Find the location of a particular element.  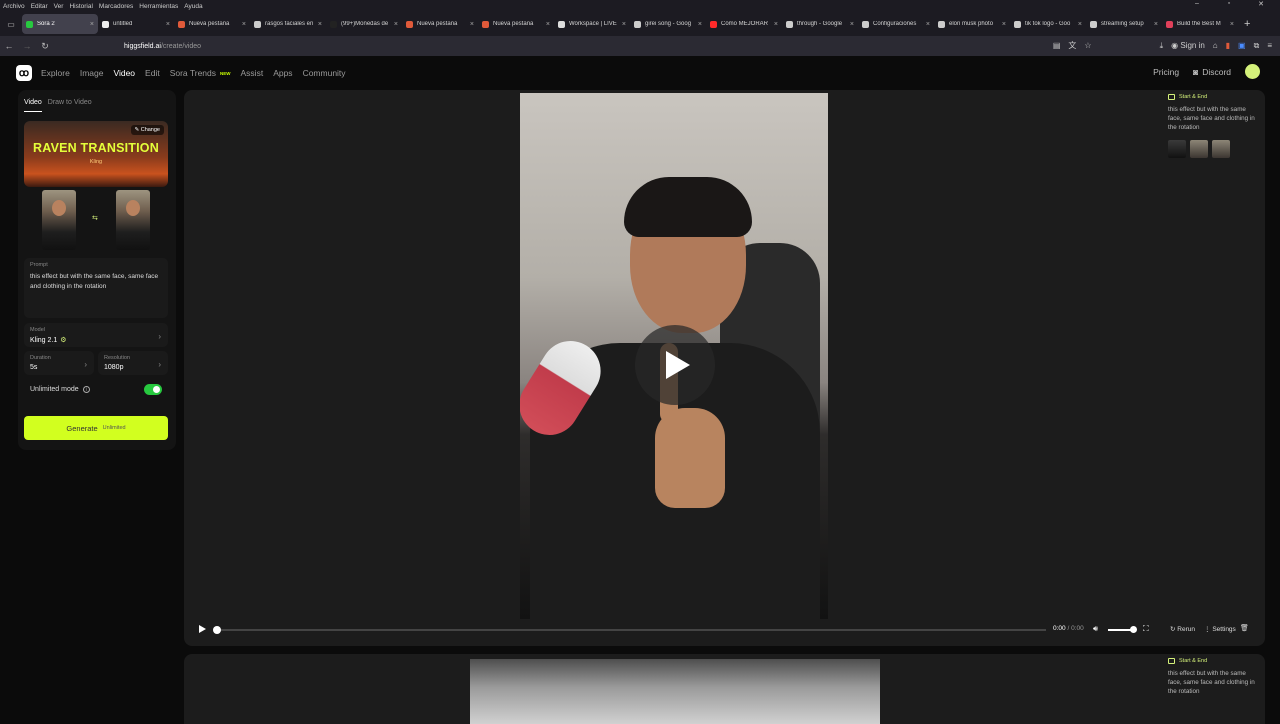

resolution-selector: Resolution 1080p › is located at coordinates (133, 363).